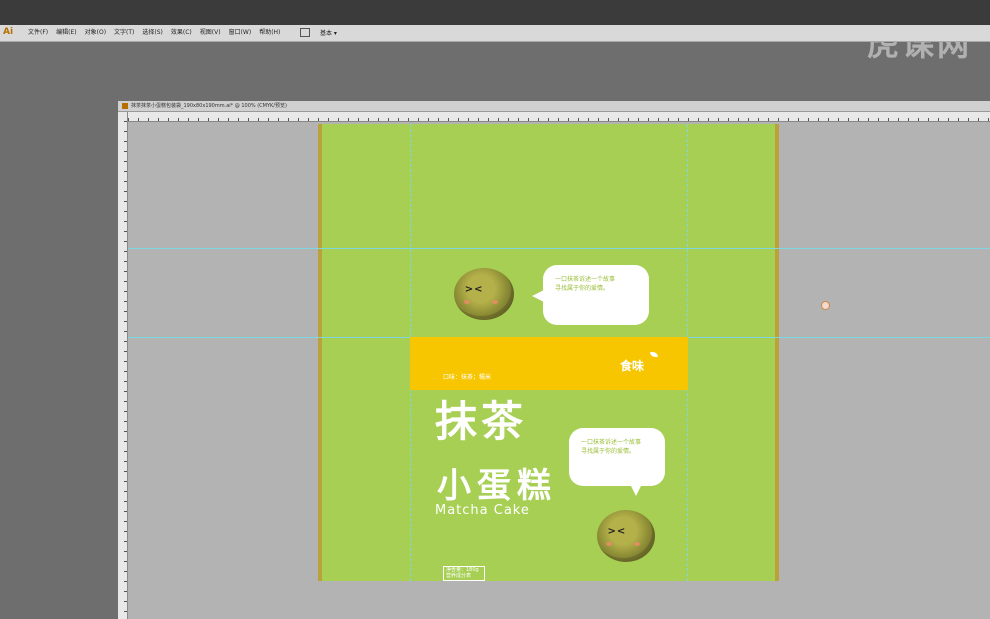 Image resolution: width=990 pixels, height=619 pixels. I want to click on menu-window: 窗口(W), so click(240, 33).